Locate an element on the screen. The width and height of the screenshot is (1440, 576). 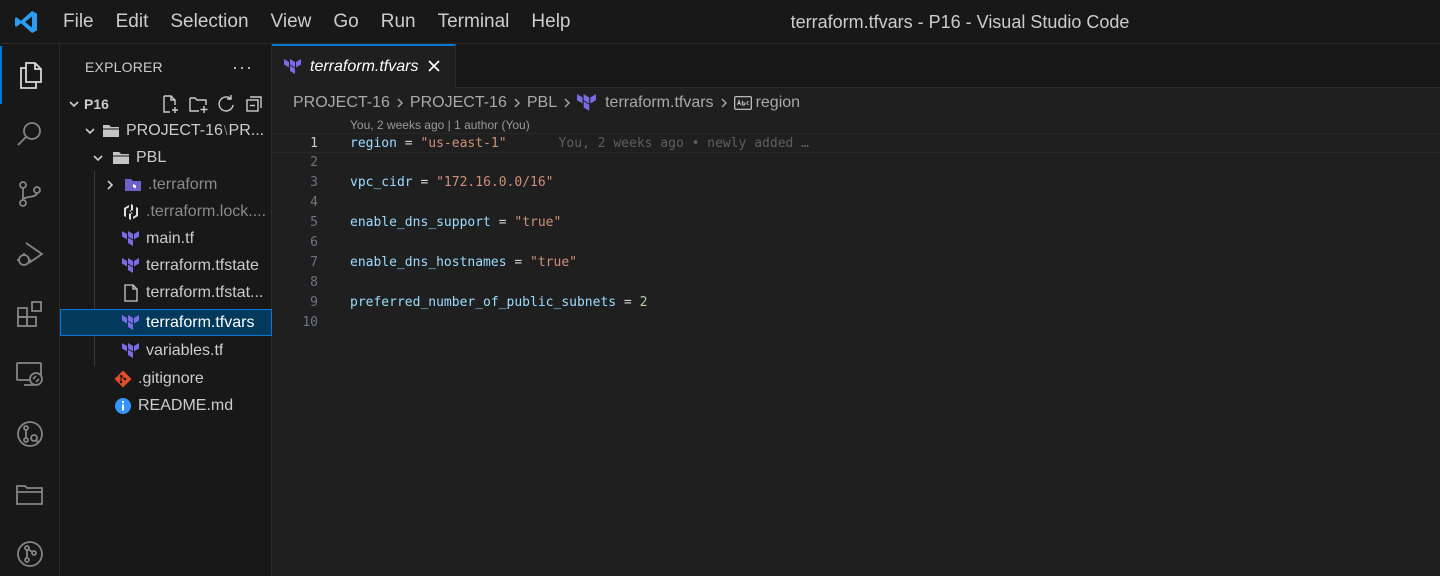
menu-go: Go is located at coordinates (345, 22).